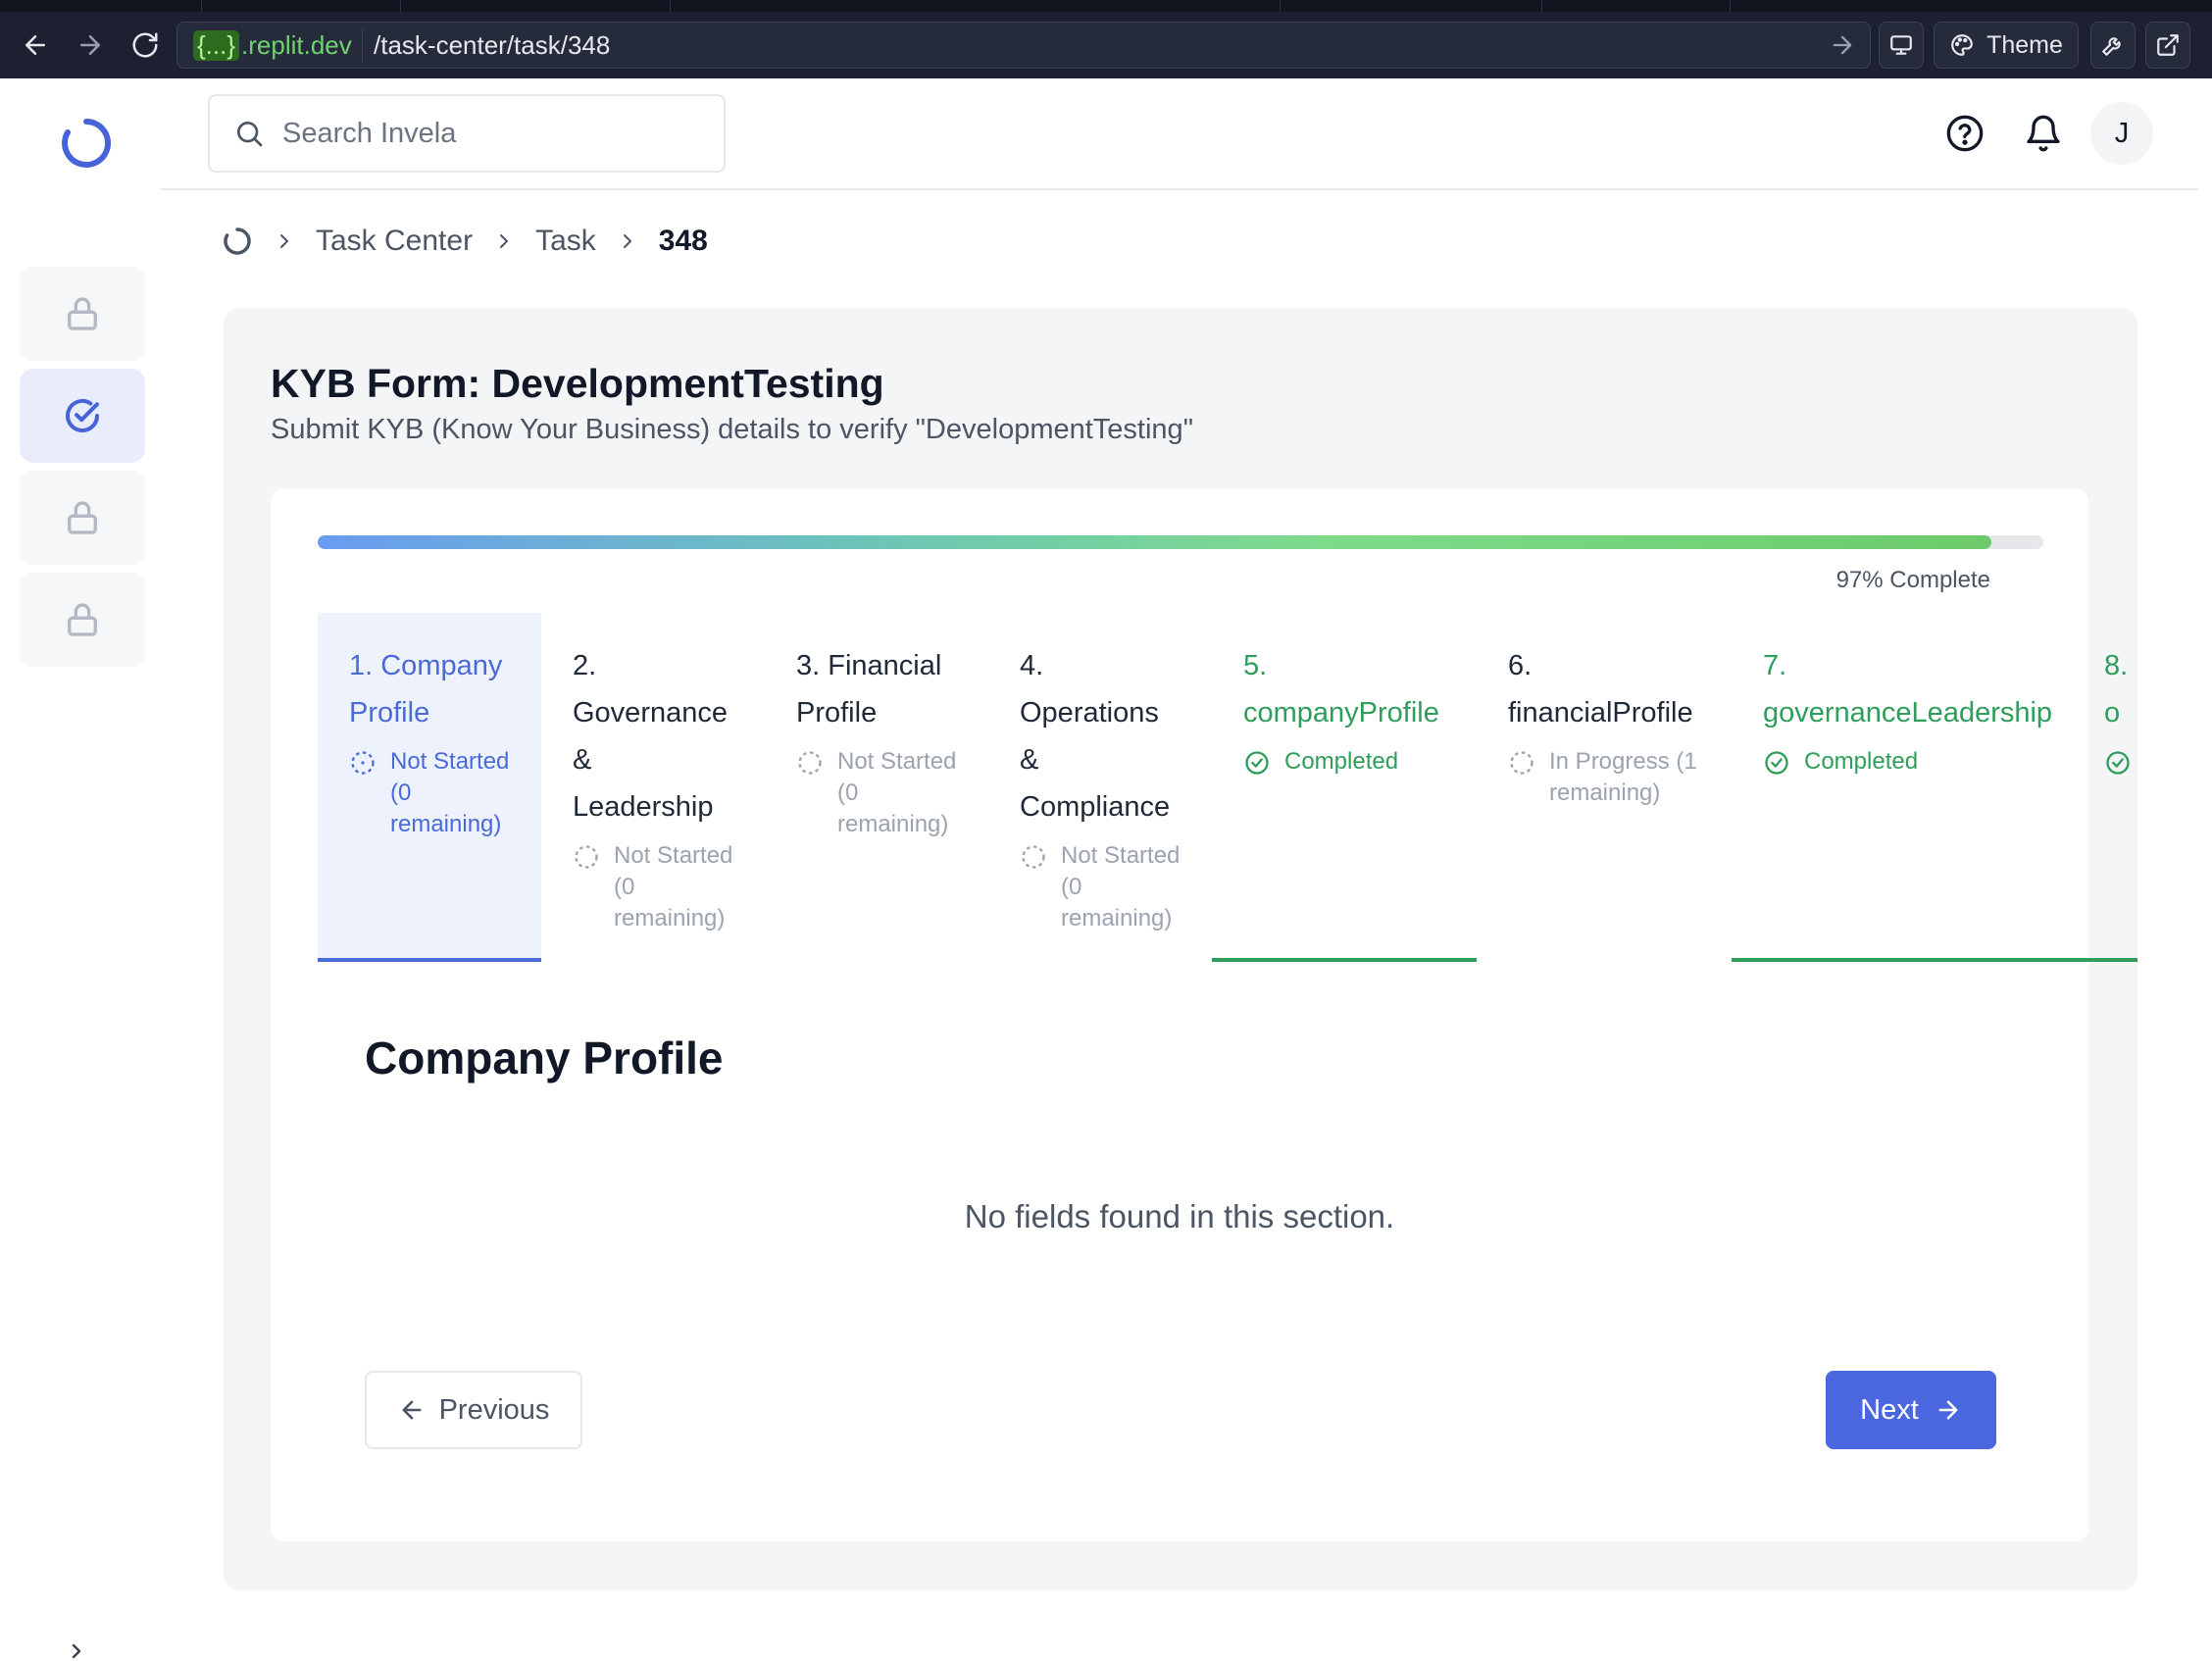 The image size is (2212, 1661). I want to click on tab-companyprofile: 5. companyProfile Completed, so click(1344, 788).